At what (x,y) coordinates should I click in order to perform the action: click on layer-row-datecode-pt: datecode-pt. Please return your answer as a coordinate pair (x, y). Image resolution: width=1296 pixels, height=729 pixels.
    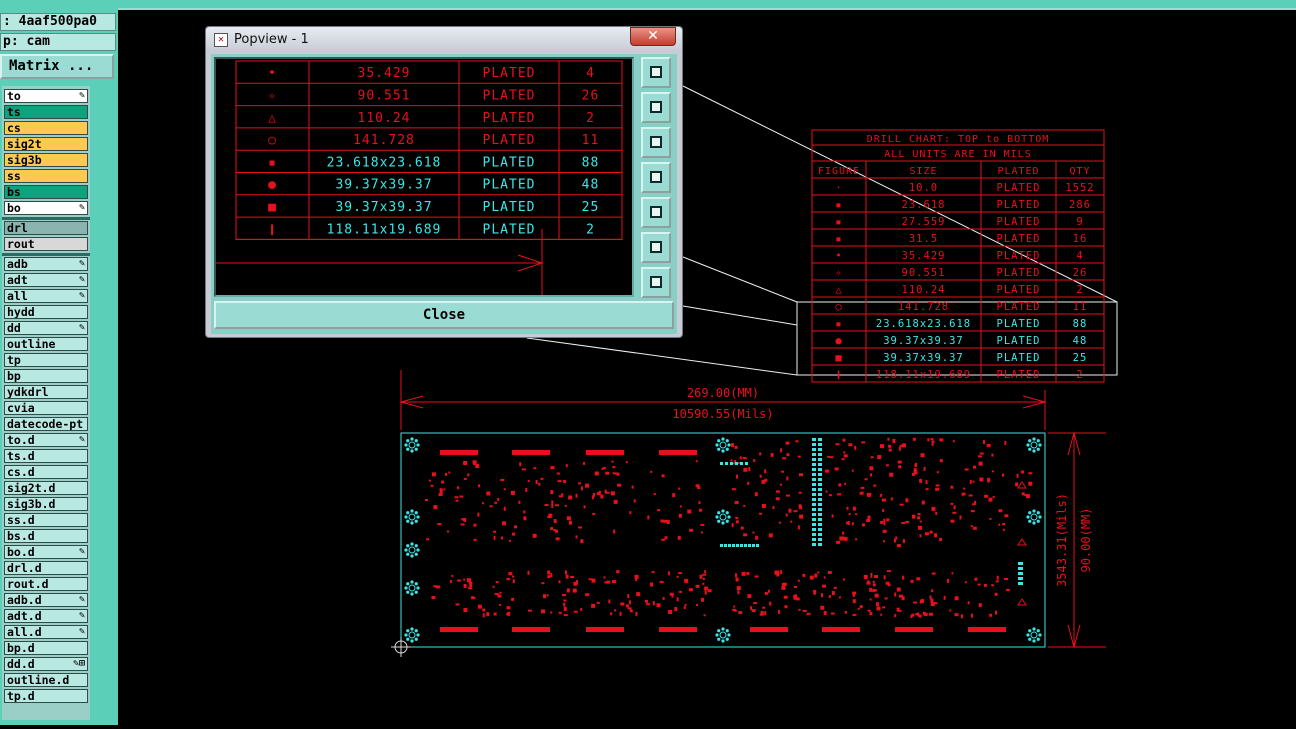
    Looking at the image, I should click on (46, 424).